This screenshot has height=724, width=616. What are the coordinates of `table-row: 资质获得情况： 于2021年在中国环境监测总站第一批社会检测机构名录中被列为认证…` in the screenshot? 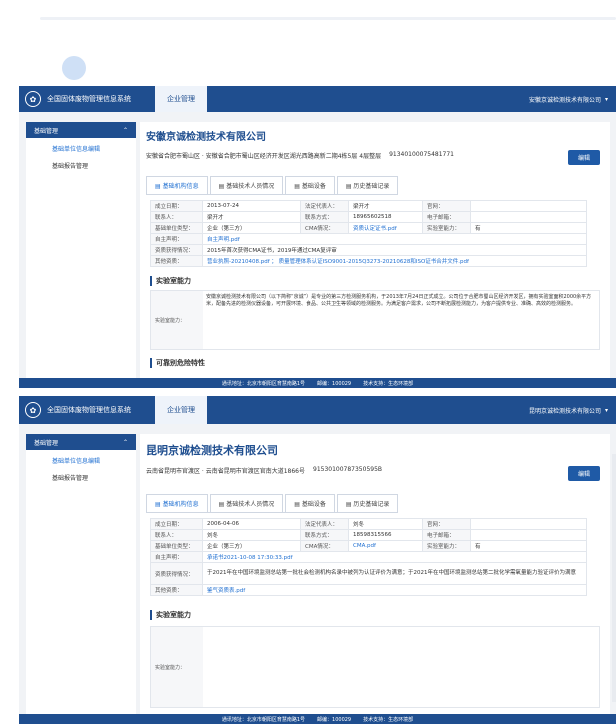 It's located at (368, 573).